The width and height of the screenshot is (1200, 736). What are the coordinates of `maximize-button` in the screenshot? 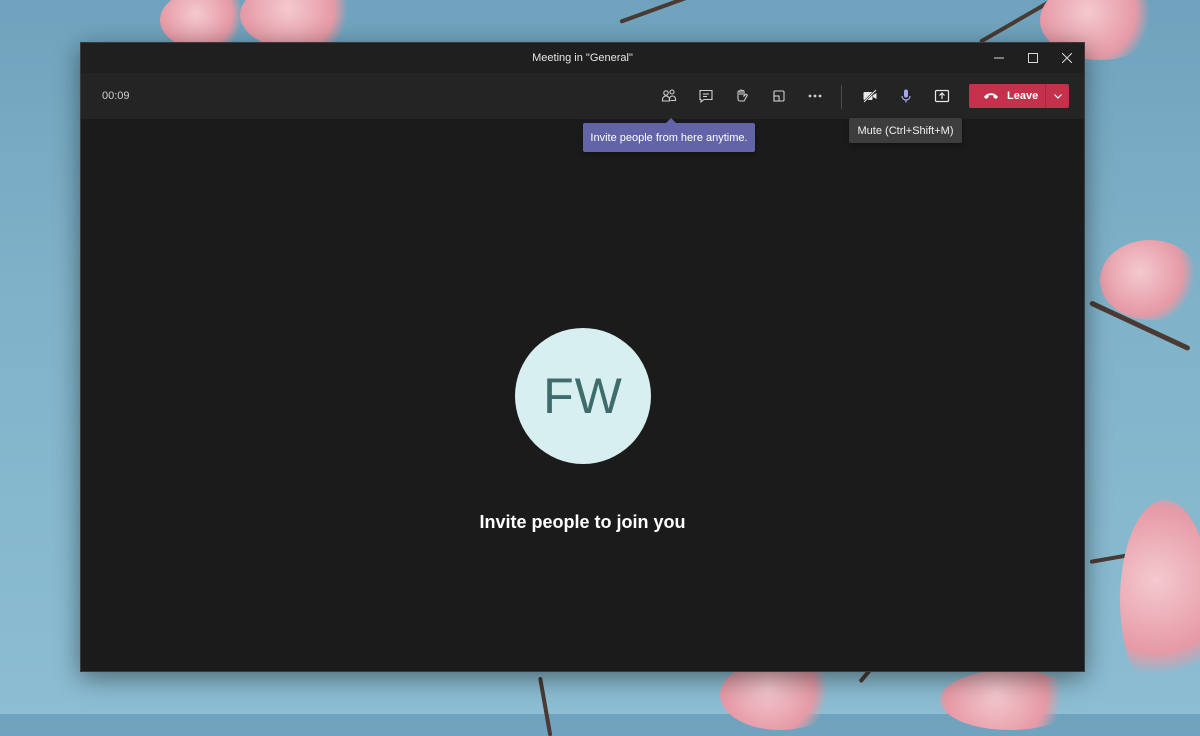 It's located at (1033, 58).